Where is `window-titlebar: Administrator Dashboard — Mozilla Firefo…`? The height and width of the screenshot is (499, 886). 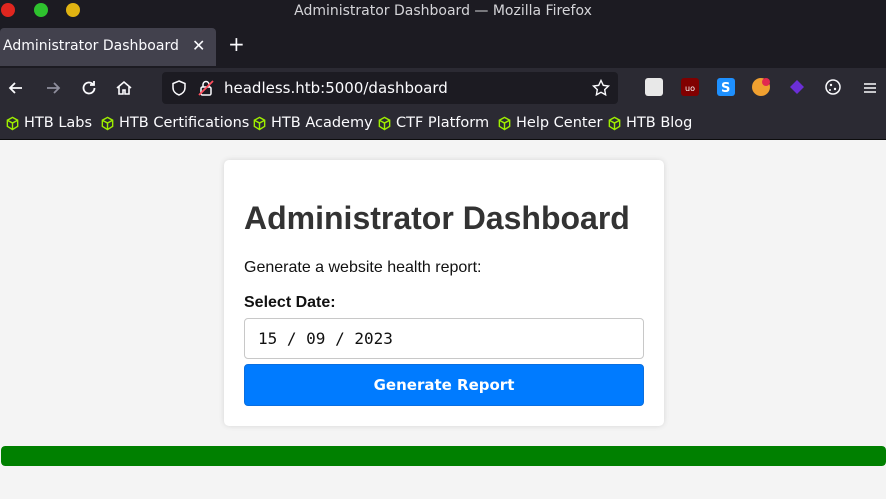
window-titlebar: Administrator Dashboard — Mozilla Firefo… is located at coordinates (443, 12).